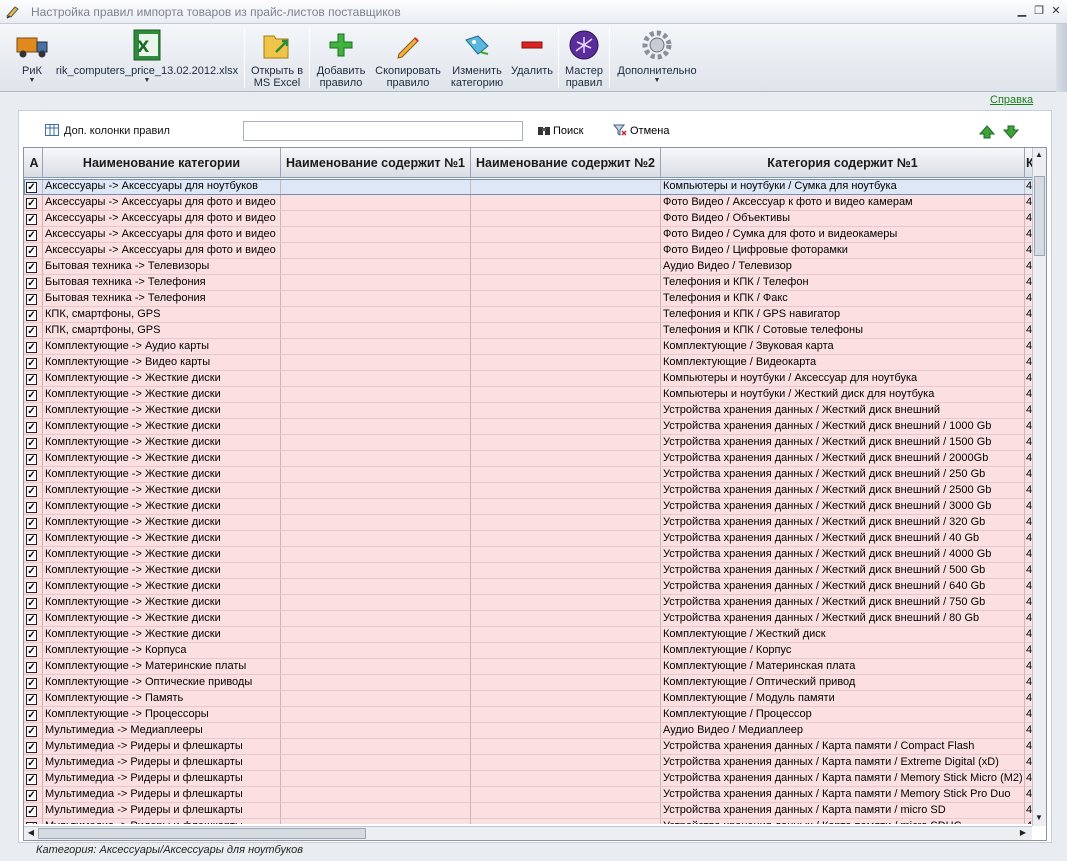  I want to click on add-rule-button: Добавить правило, so click(341, 58).